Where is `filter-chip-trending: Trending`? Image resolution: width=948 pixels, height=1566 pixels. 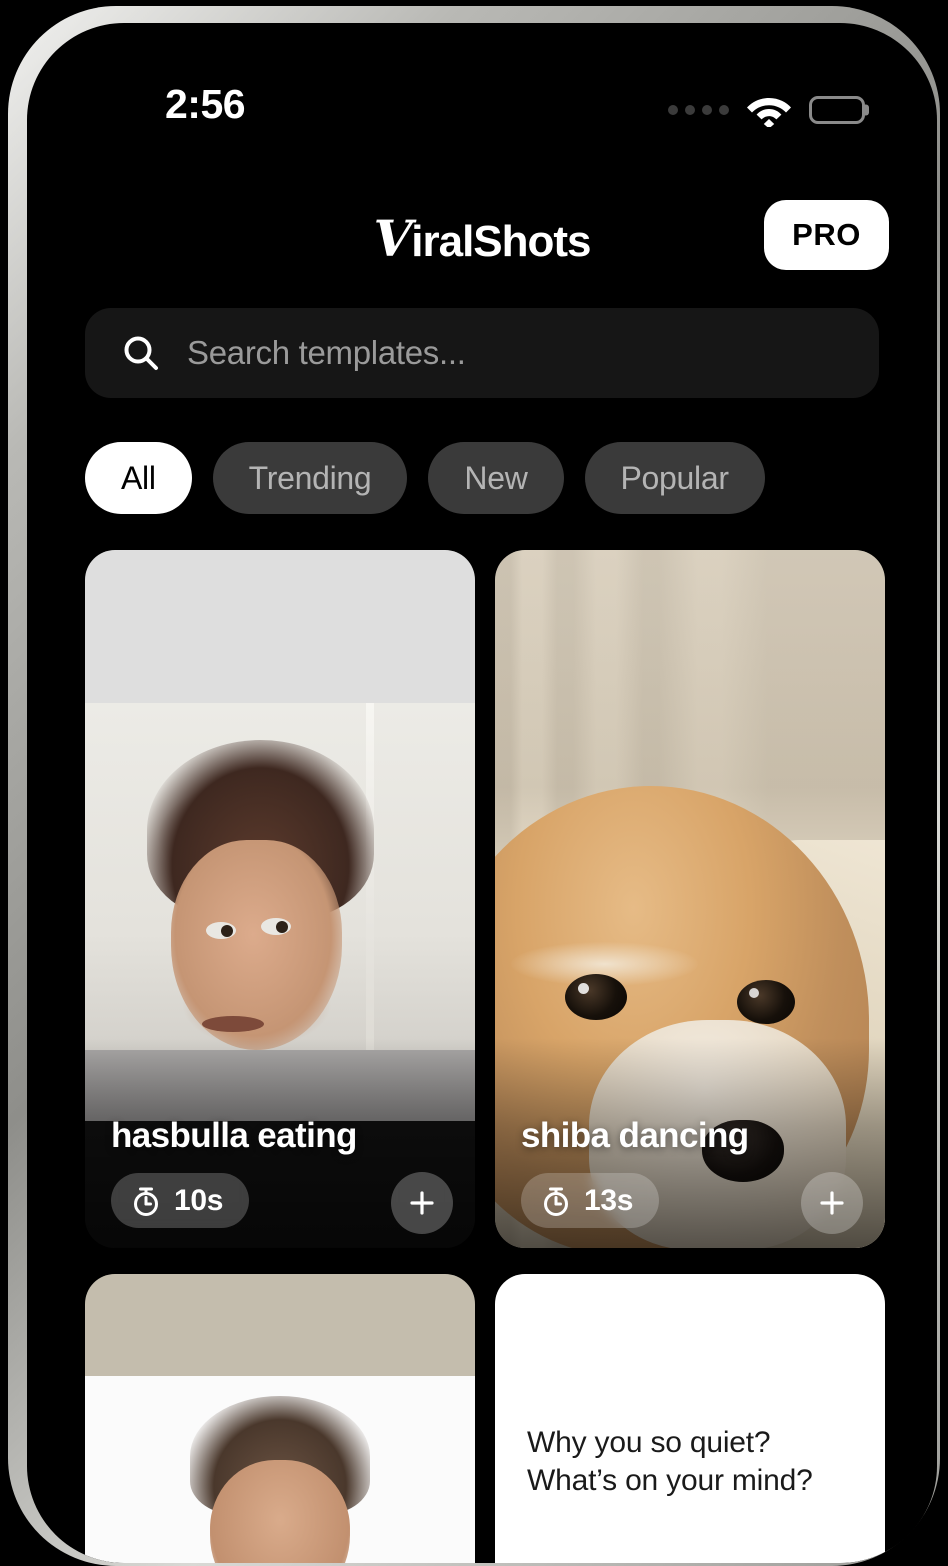
filter-chip-trending: Trending is located at coordinates (310, 478).